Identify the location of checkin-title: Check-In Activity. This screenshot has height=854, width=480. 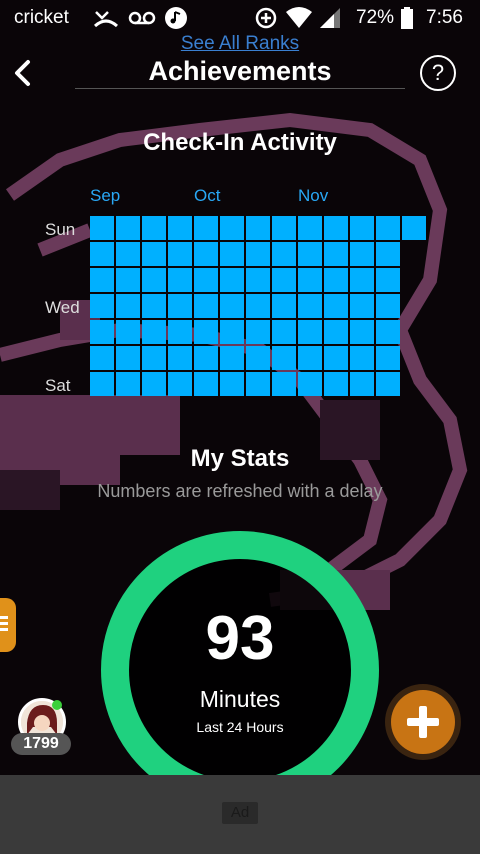
(240, 142).